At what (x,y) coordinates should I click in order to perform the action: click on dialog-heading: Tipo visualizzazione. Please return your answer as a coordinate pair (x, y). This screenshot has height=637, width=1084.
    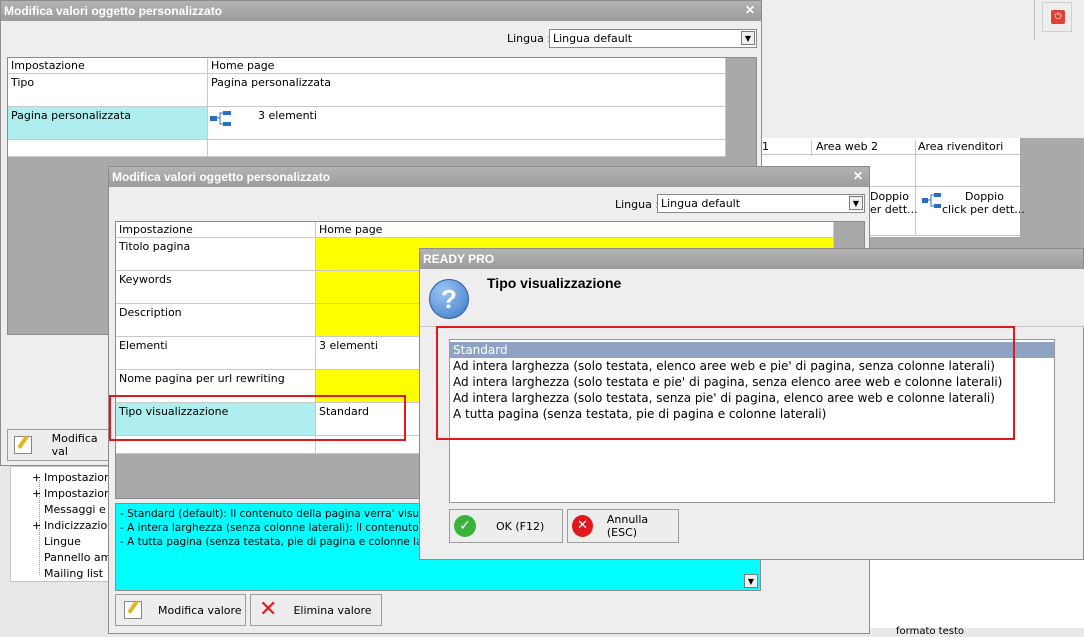
    Looking at the image, I should click on (554, 283).